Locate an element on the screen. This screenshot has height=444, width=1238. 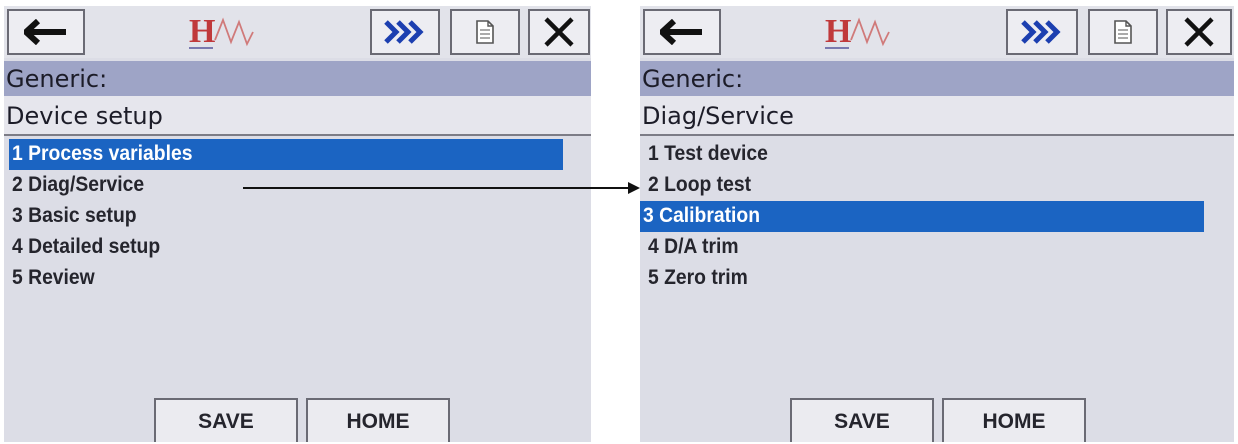
navigation-arrow is located at coordinates (441, 188).